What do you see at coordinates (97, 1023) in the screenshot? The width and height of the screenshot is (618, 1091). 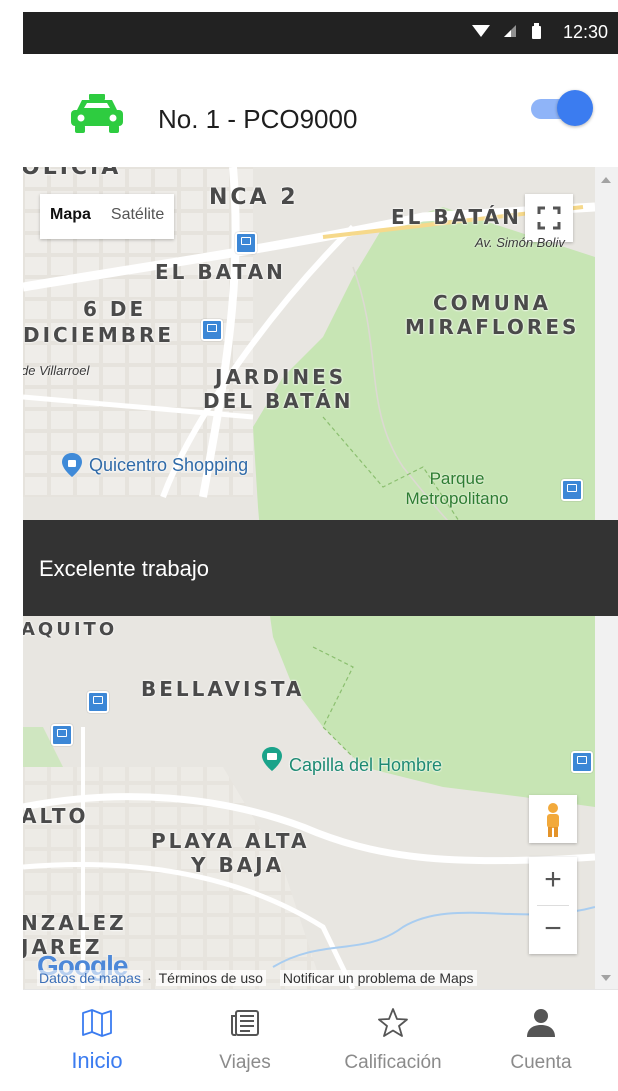 I see `map-icon` at bounding box center [97, 1023].